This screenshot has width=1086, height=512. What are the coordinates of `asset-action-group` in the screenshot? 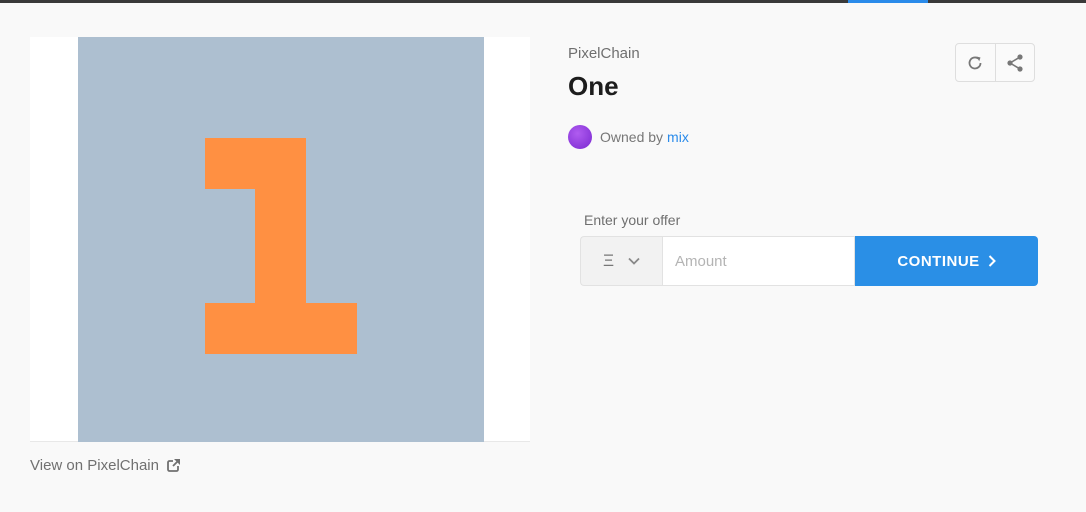 It's located at (995, 62).